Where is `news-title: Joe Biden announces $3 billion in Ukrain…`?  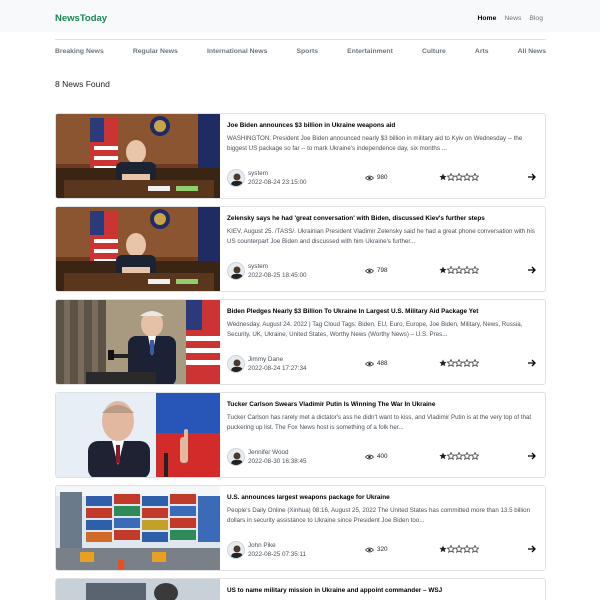 news-title: Joe Biden announces $3 billion in Ukrain… is located at coordinates (382, 126).